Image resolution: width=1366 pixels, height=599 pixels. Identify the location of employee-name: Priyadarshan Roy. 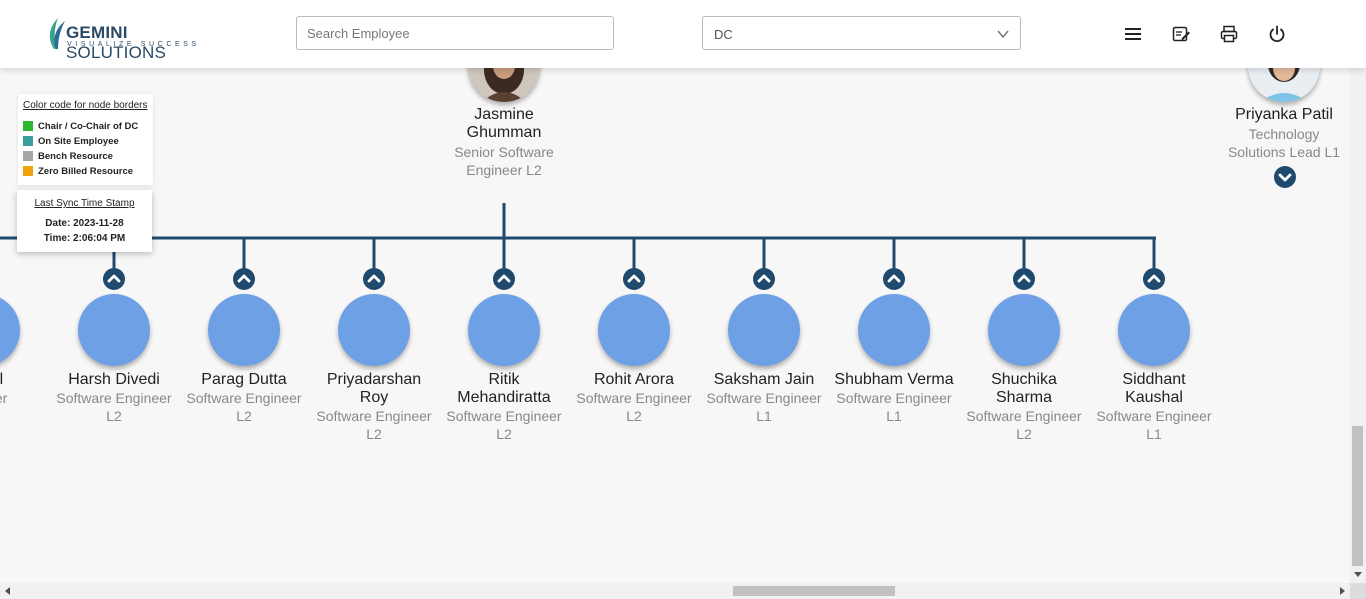
(374, 388).